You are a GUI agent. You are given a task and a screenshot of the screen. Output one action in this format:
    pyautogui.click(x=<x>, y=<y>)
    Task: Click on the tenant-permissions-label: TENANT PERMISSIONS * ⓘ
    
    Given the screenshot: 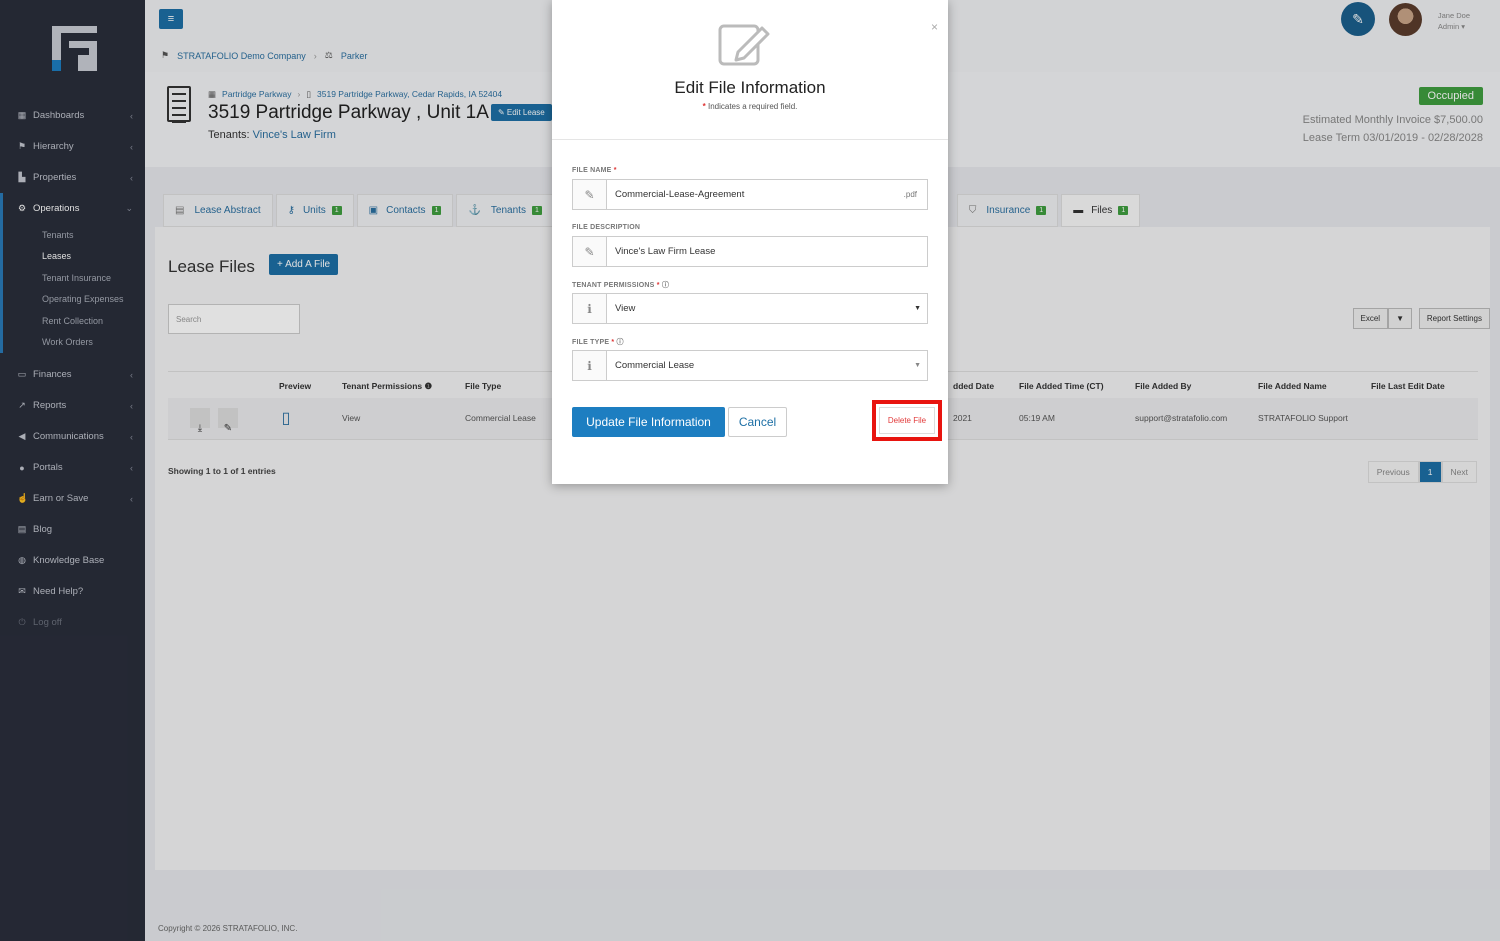 What is the action you would take?
    pyautogui.click(x=621, y=285)
    